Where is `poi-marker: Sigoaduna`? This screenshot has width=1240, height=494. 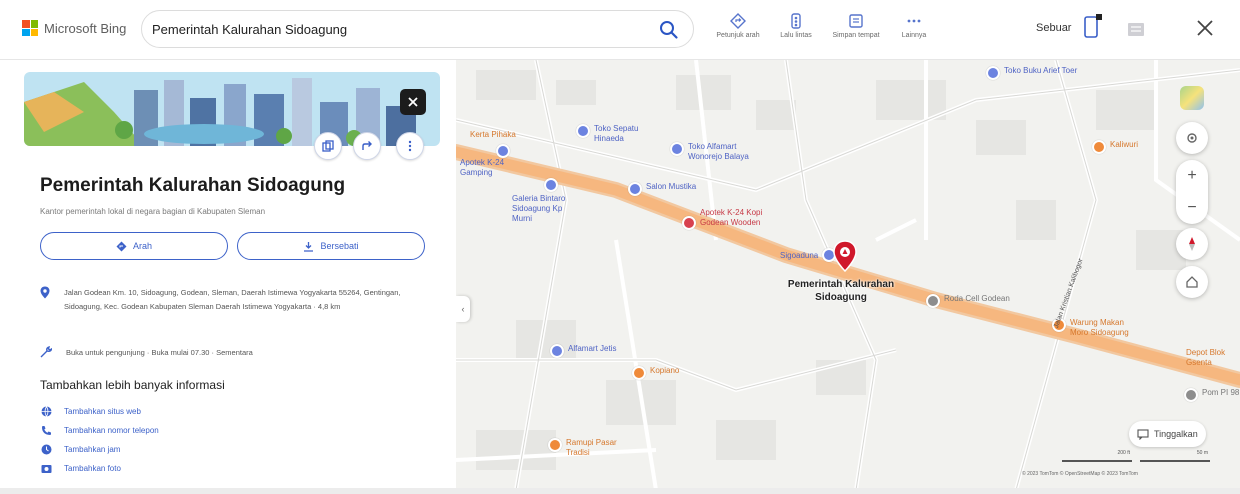
poi-marker: Sigoaduna is located at coordinates (808, 255).